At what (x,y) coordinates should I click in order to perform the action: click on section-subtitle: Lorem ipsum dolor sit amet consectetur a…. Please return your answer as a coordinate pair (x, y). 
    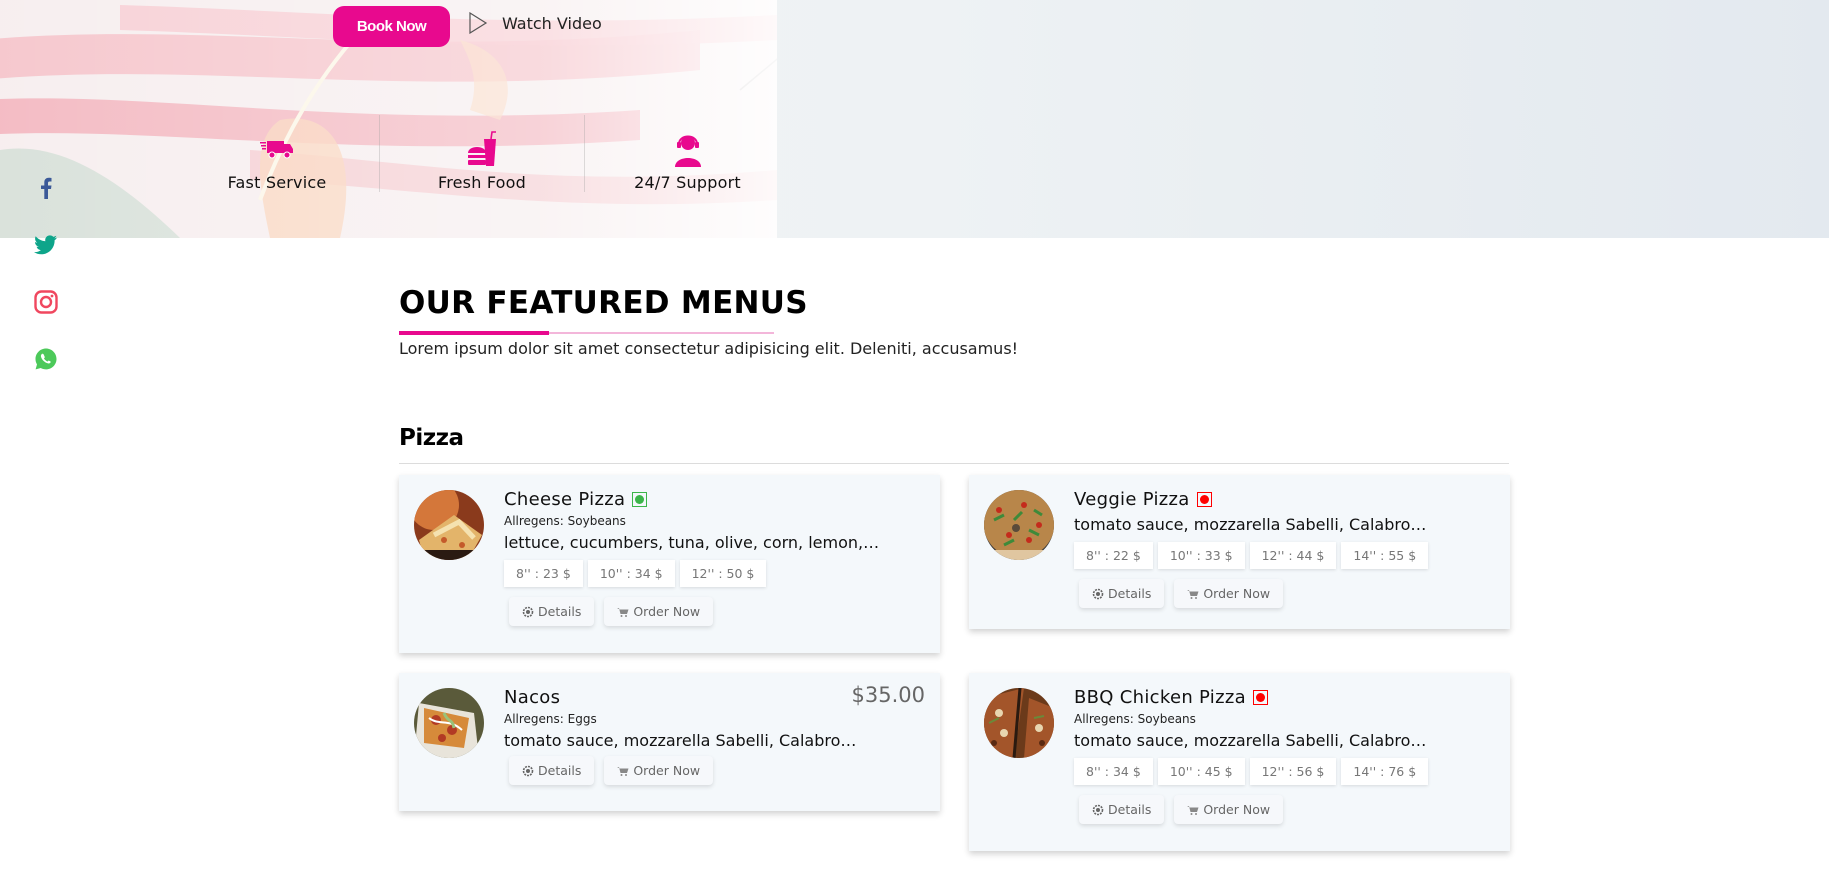
    Looking at the image, I should click on (709, 348).